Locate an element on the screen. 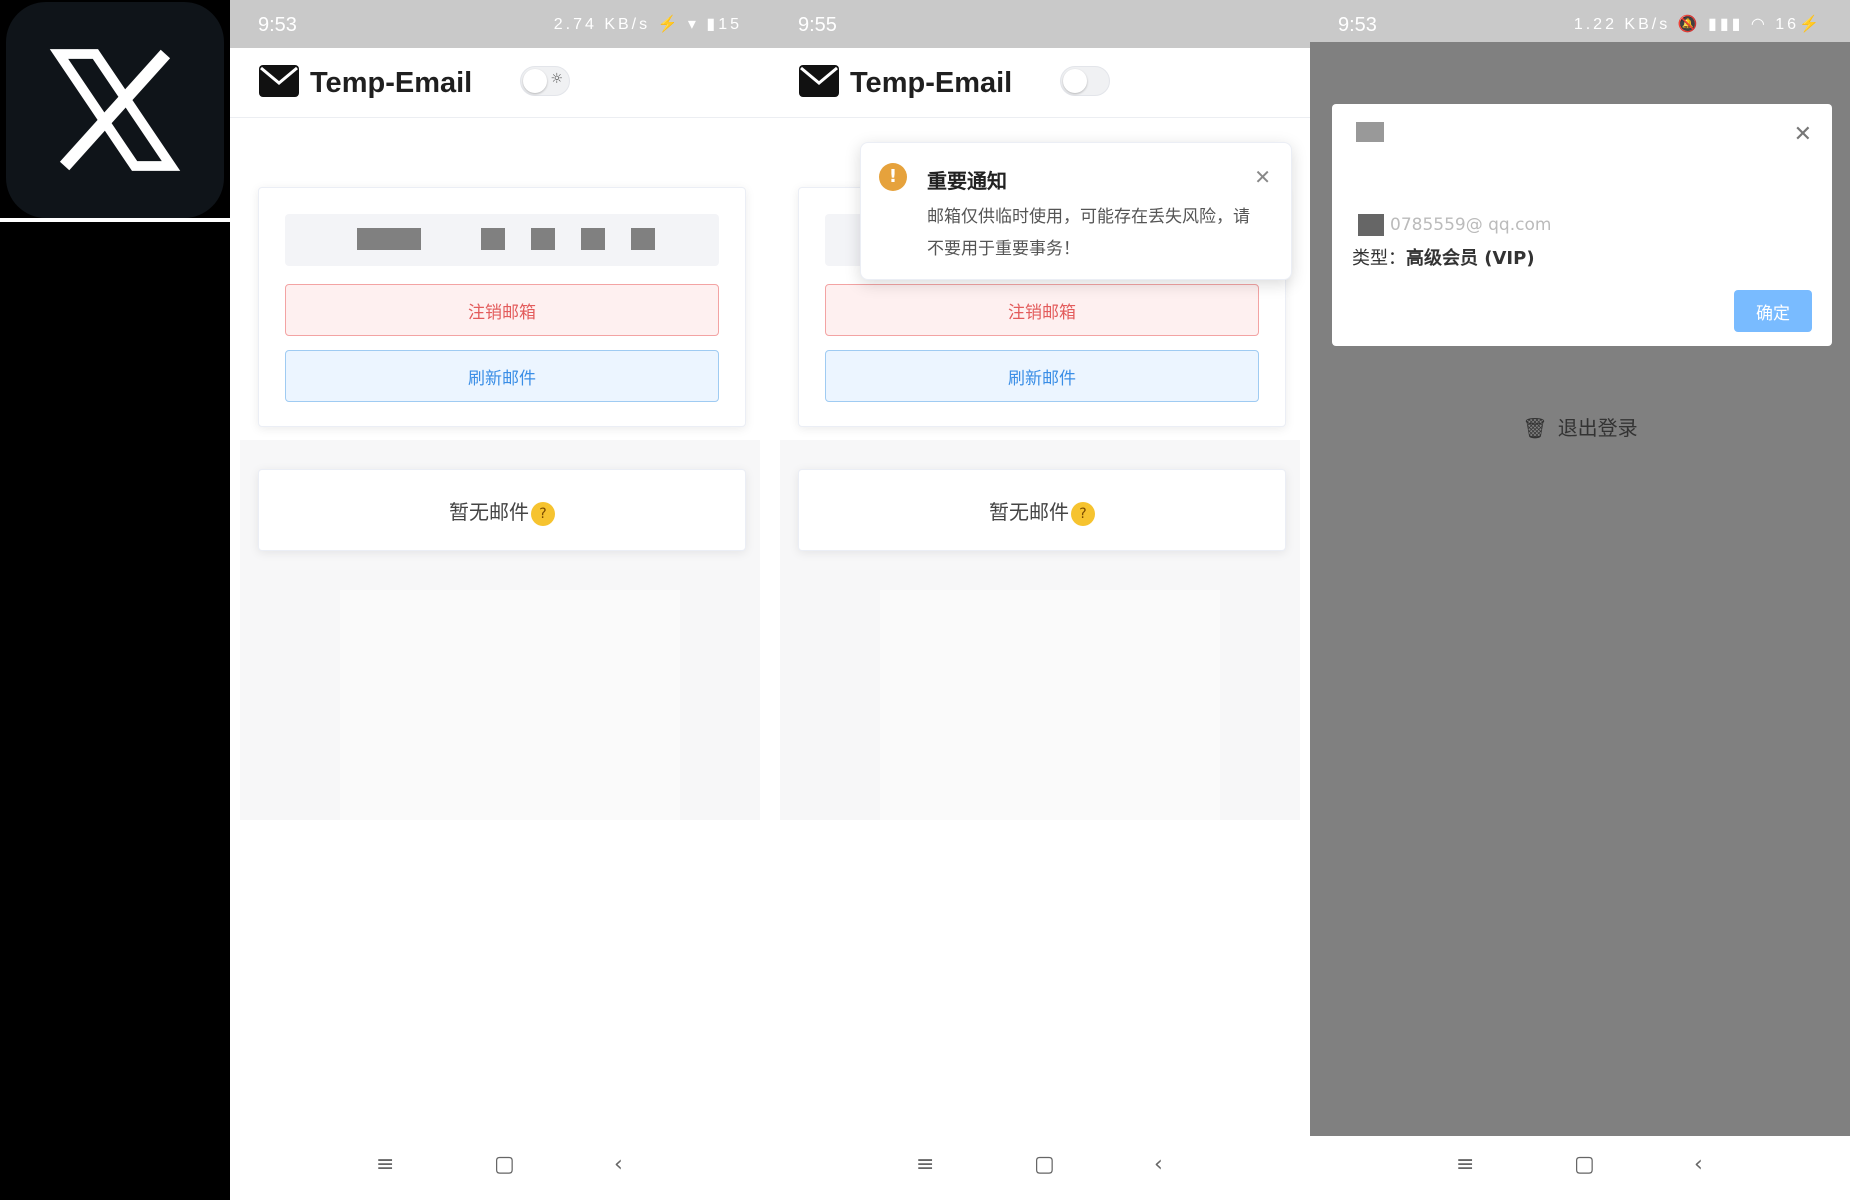 Image resolution: width=1850 pixels, height=1200 pixels. logo-gap is located at coordinates (115, 220).